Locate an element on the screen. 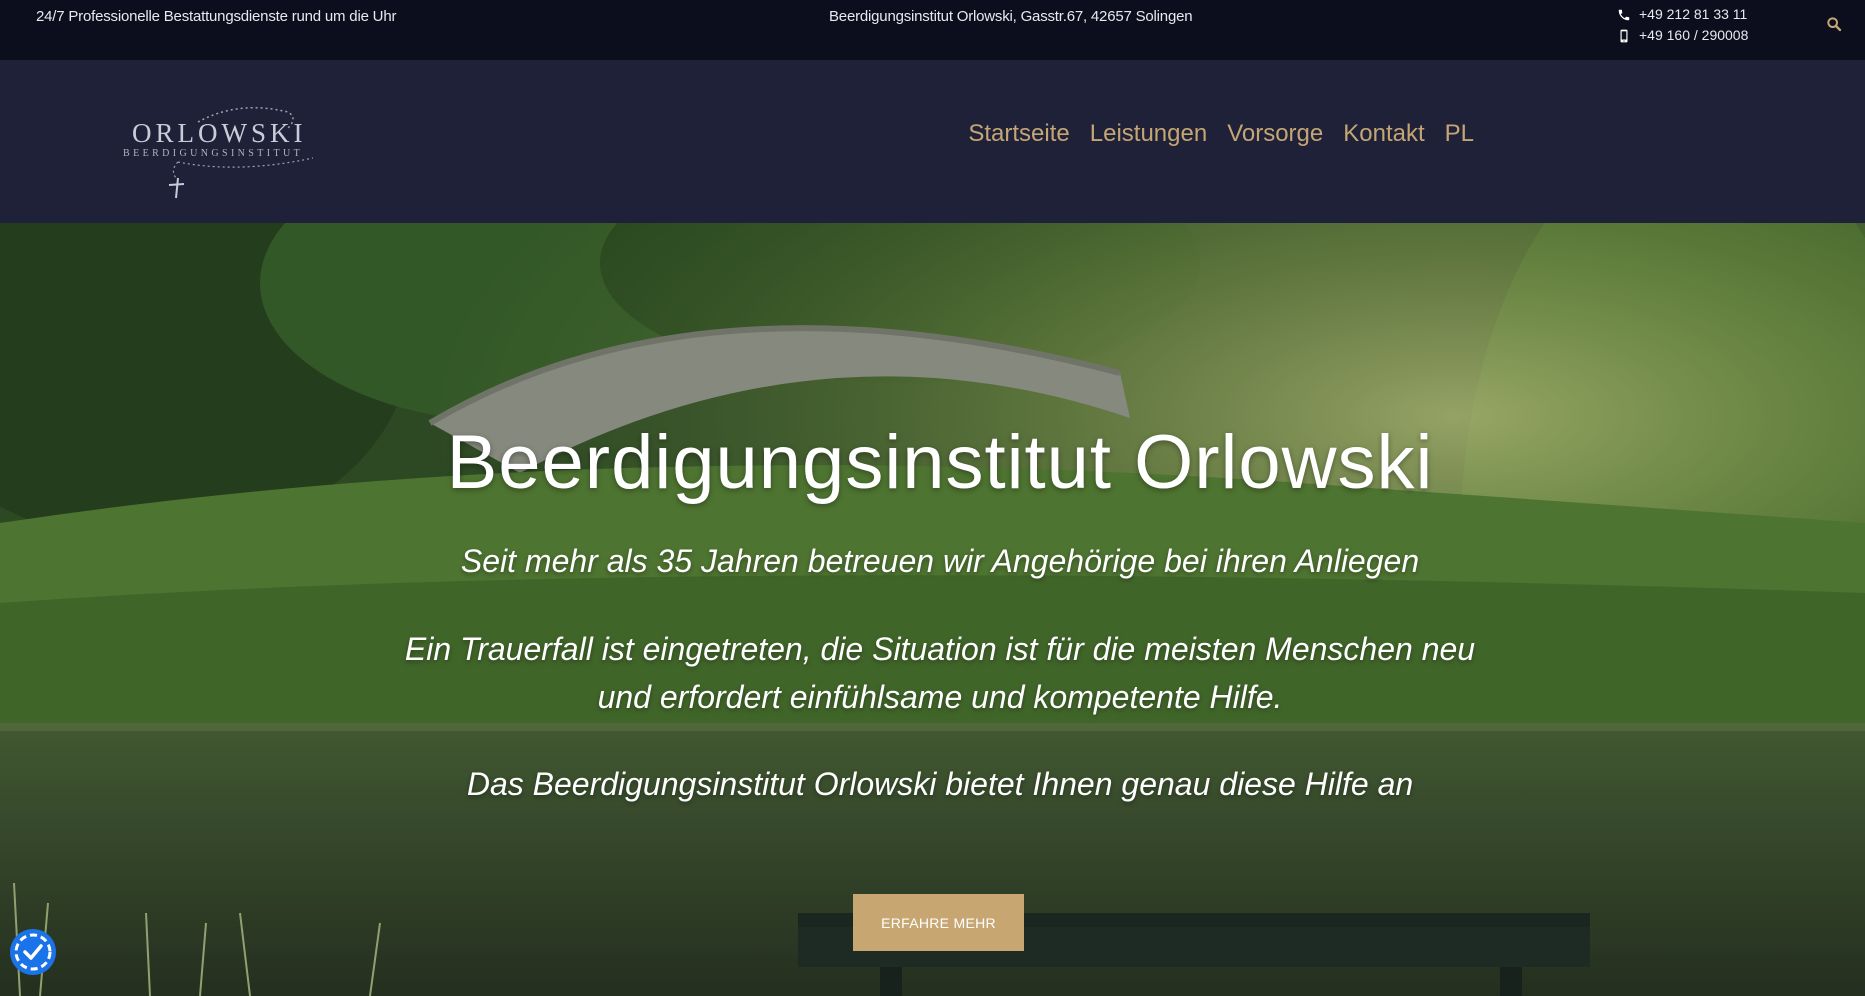  nav-startseite: Startseite is located at coordinates (1018, 134).